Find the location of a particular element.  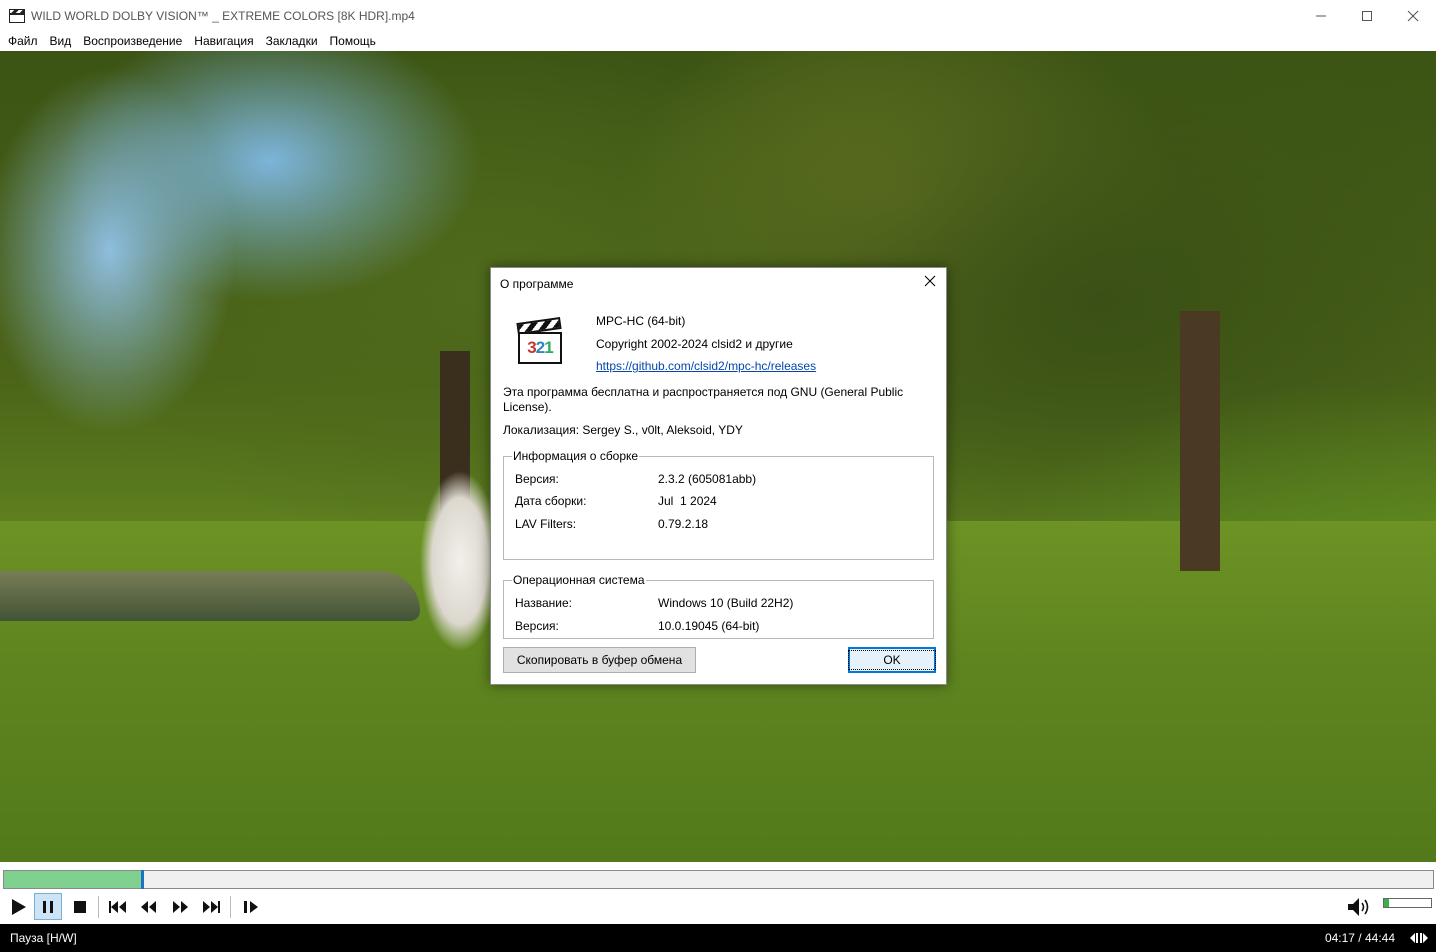

play-button is located at coordinates (18, 906).